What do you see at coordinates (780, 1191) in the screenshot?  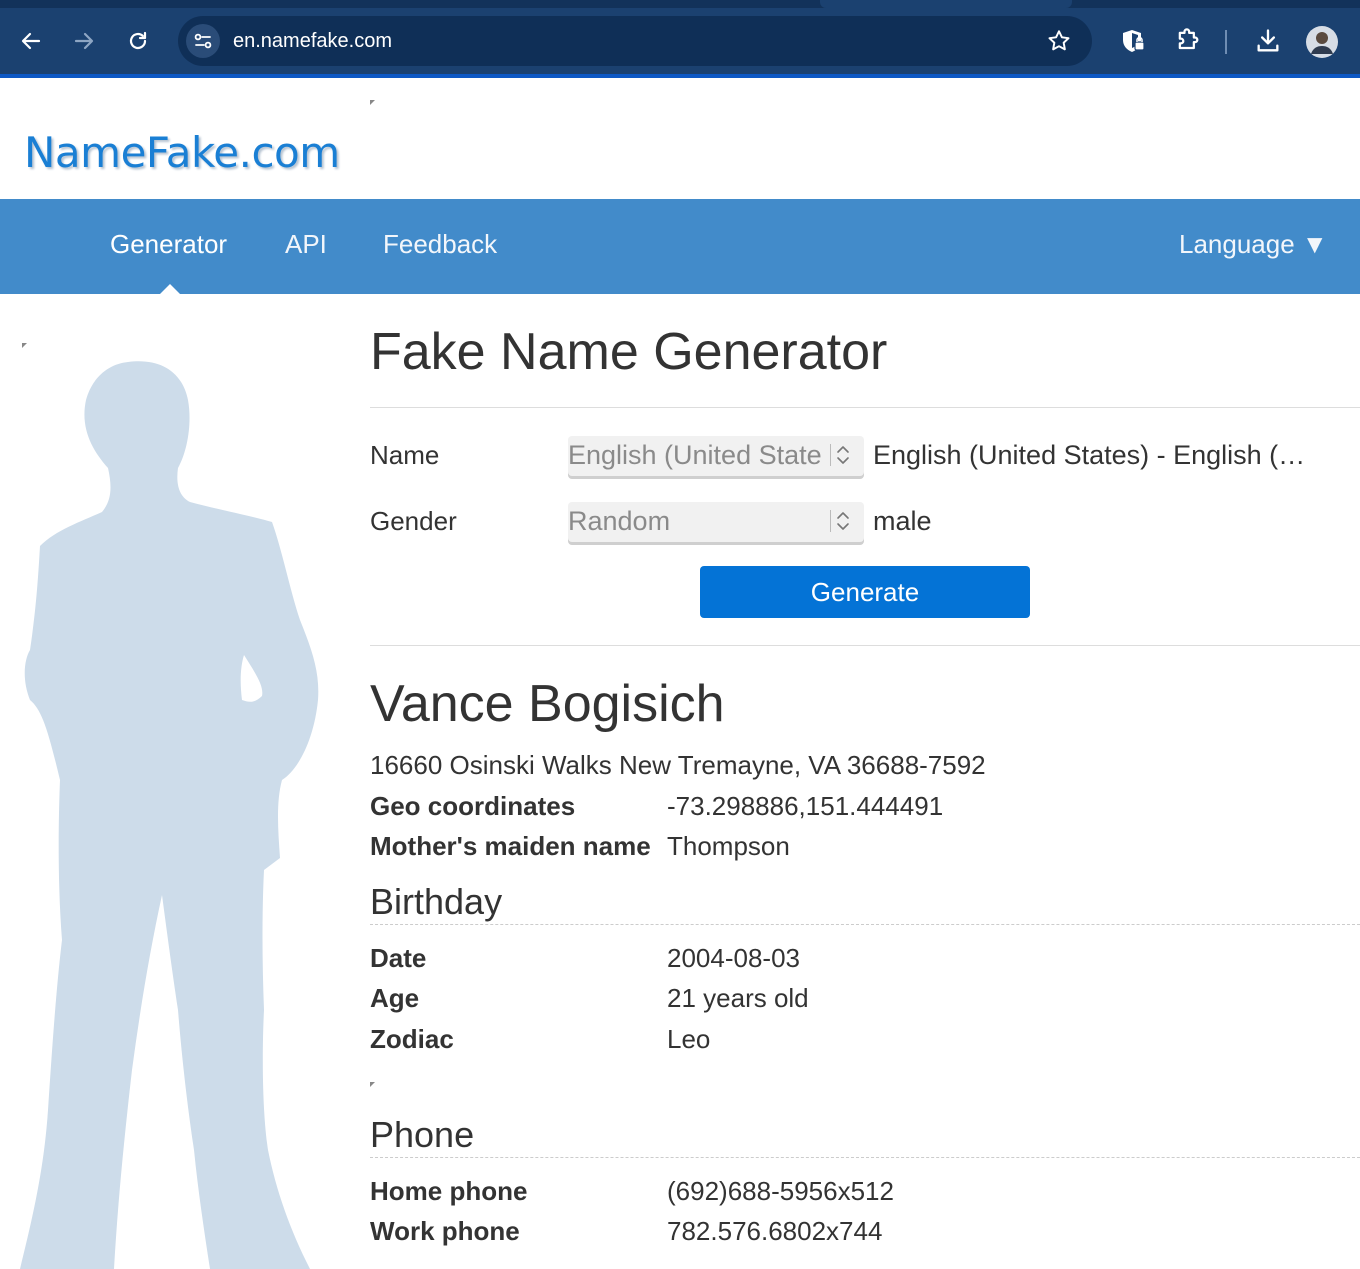 I see `home-phone-value: (692)688-5956x512` at bounding box center [780, 1191].